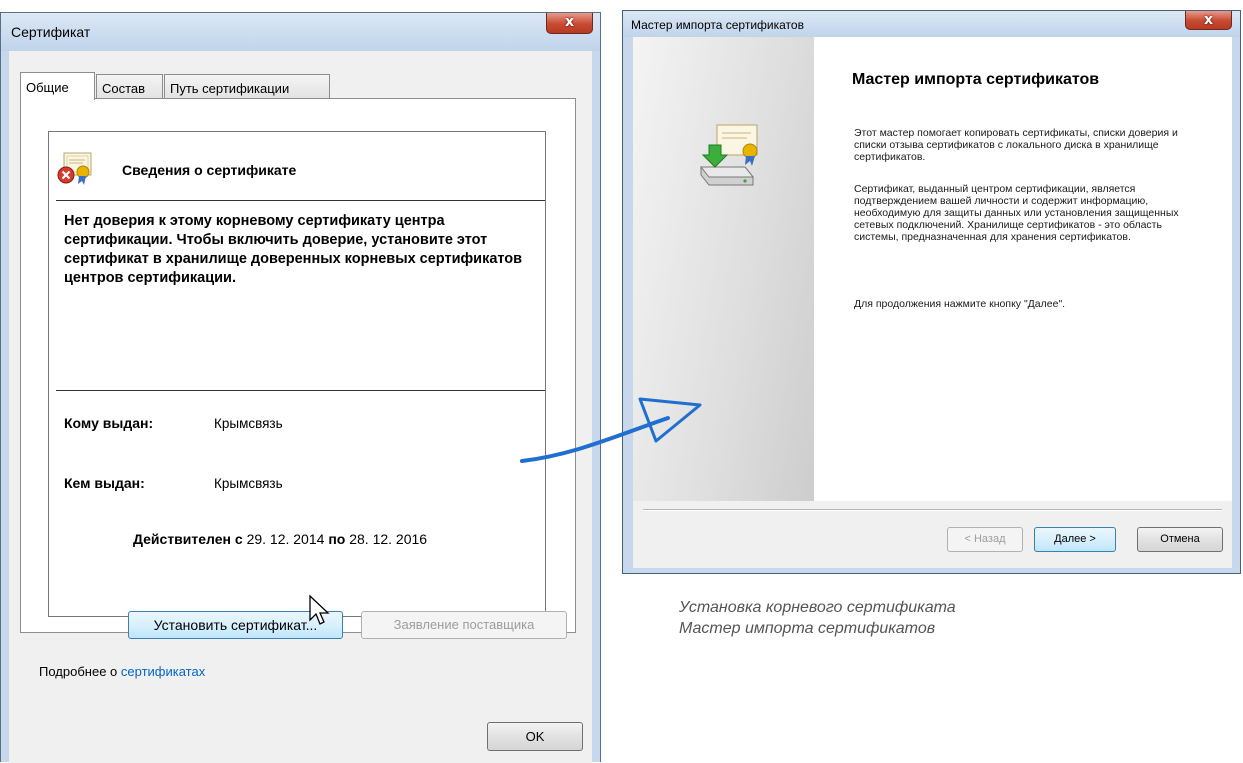 The width and height of the screenshot is (1243, 763). Describe the element at coordinates (248, 423) in the screenshot. I see `issued-to-value: Крымсвязь` at that location.